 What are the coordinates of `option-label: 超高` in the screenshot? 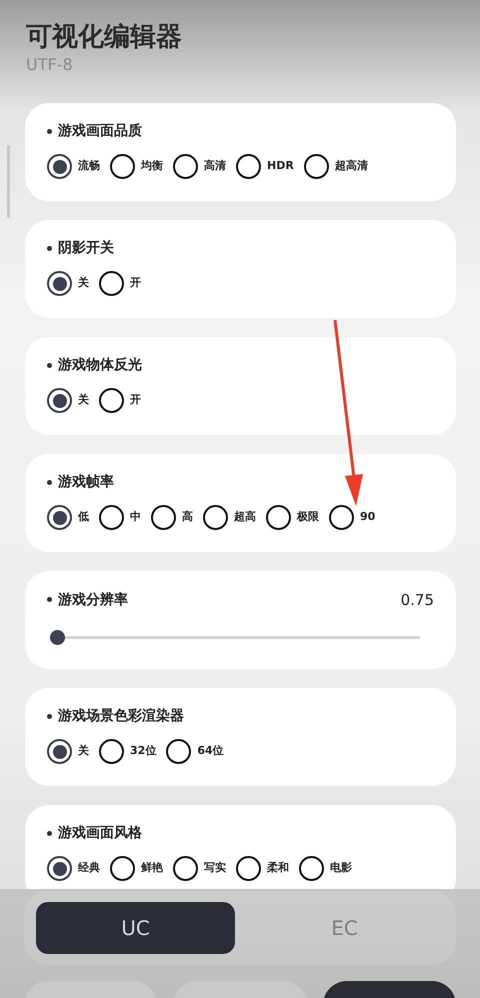 It's located at (245, 517).